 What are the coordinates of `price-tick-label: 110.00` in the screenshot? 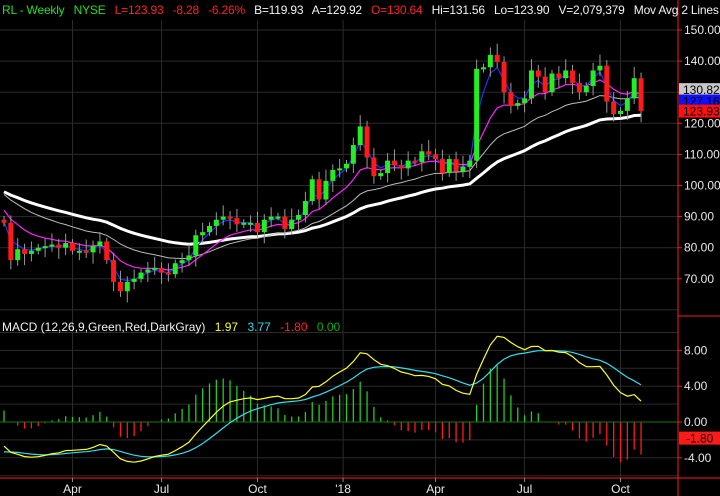 It's located at (702, 154).